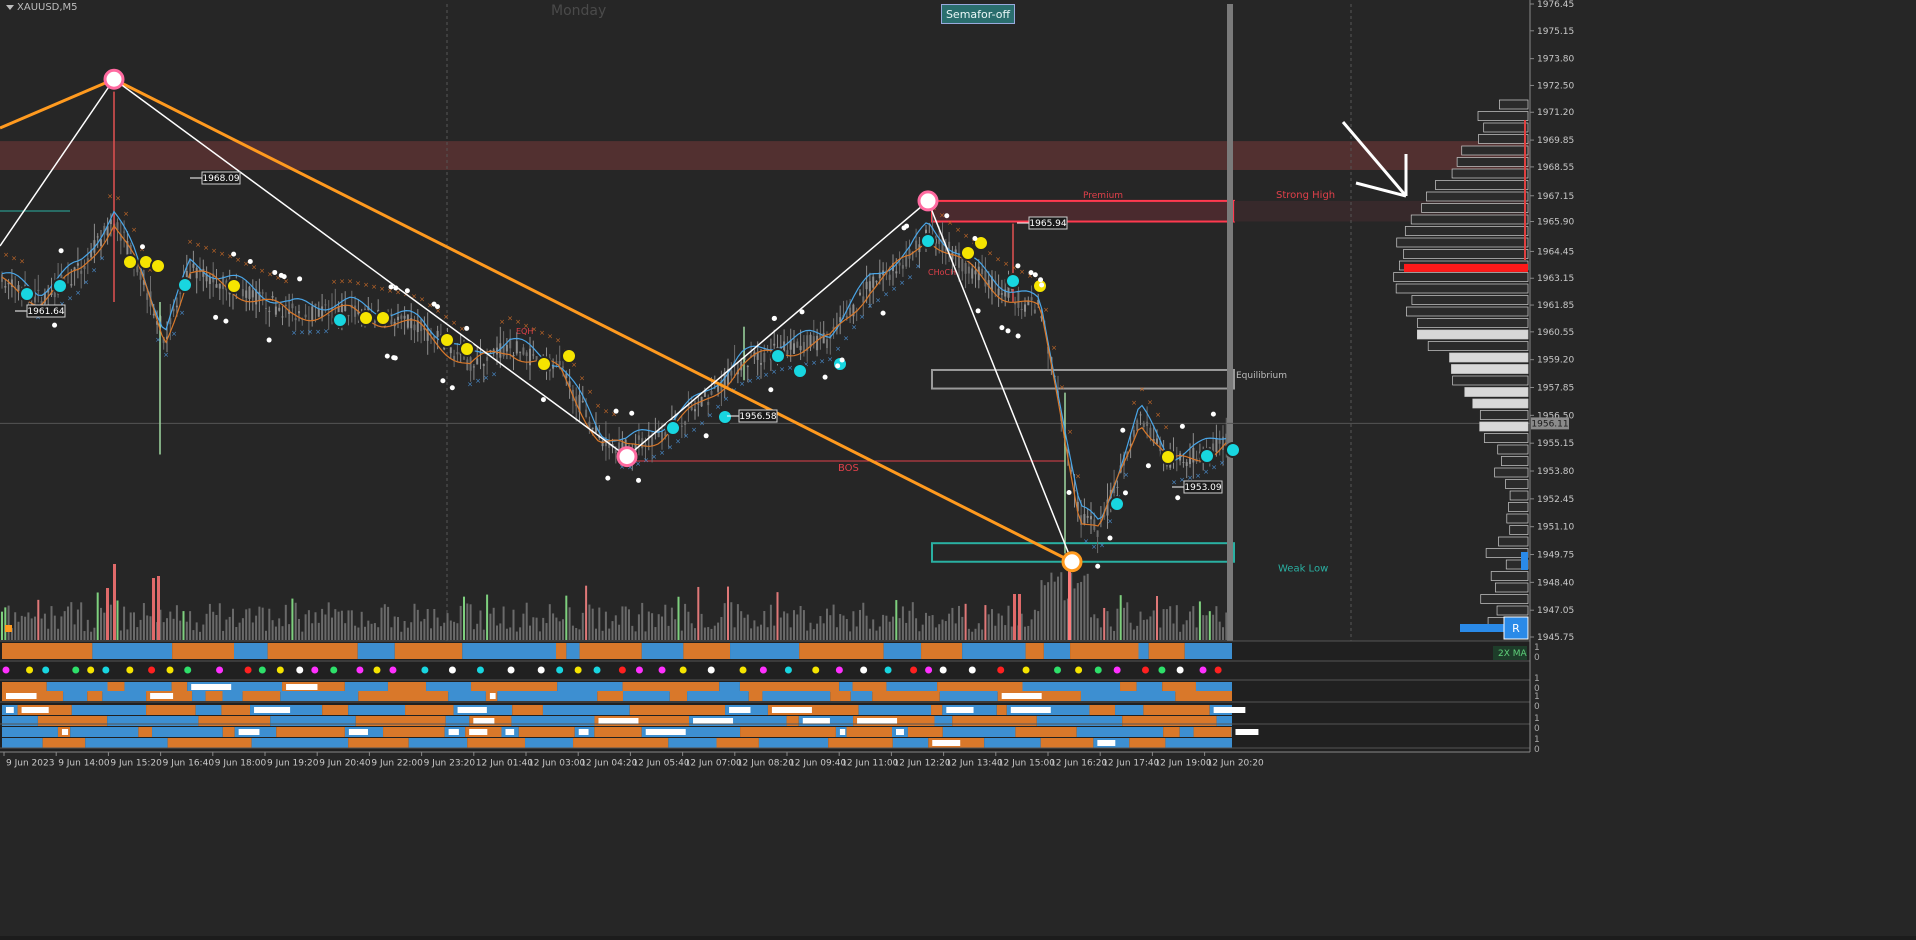 The width and height of the screenshot is (1916, 940). I want to click on premium-zone-box, so click(1083, 211).